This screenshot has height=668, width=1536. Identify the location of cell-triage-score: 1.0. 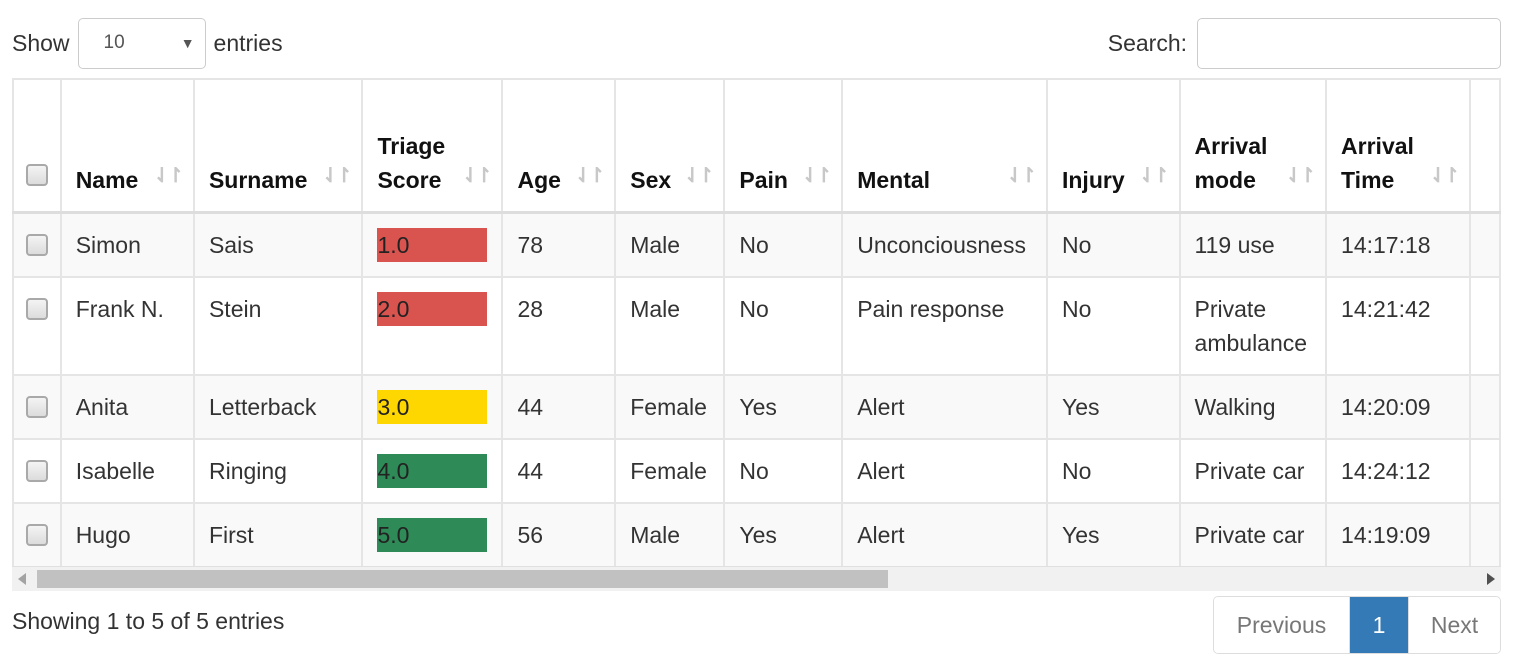
(432, 244).